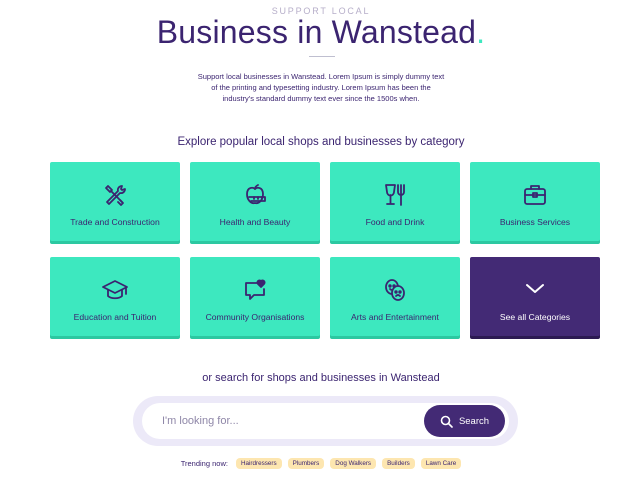  I want to click on category-food-drink: Food and Drink, so click(395, 201).